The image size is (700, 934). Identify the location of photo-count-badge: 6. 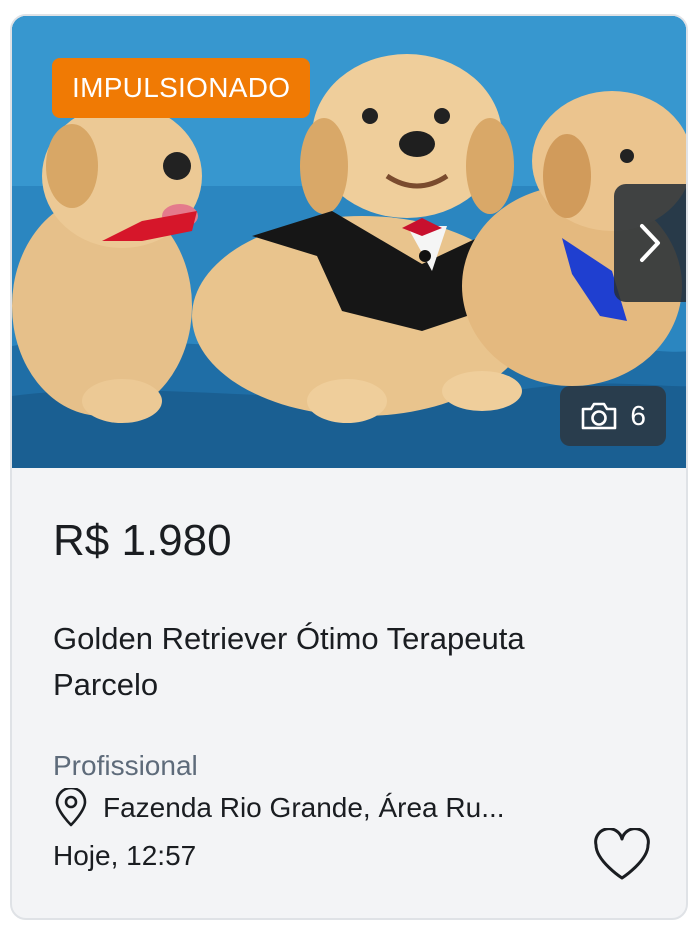
(613, 416).